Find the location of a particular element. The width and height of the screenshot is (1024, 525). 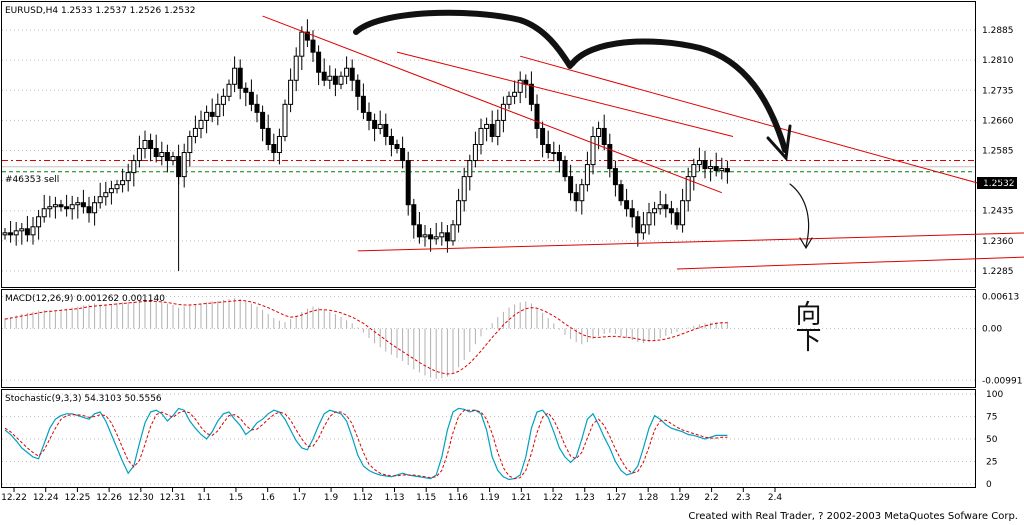

x-tick-label: 1.13 is located at coordinates (394, 498).